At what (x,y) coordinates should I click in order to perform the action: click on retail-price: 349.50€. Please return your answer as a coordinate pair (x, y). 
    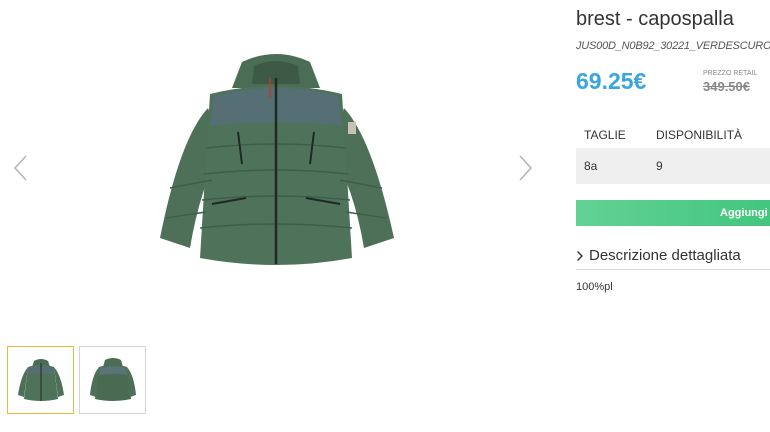
    Looking at the image, I should click on (726, 86).